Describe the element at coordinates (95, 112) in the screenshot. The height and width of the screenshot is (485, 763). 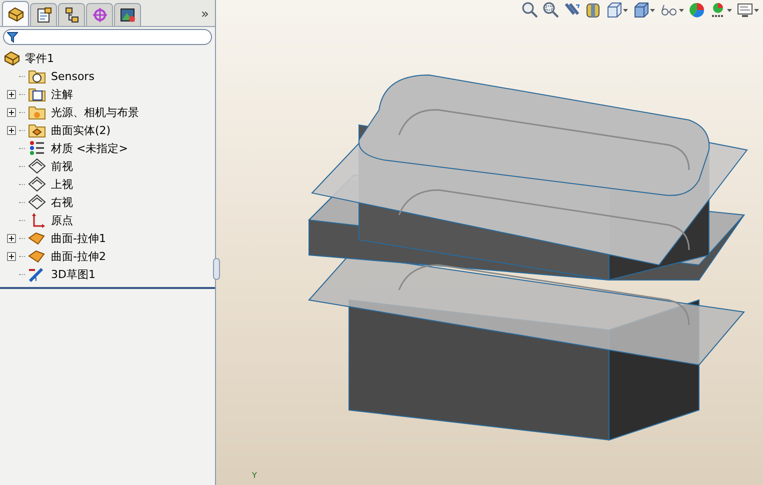
I see `tree-item: 光源、相机与布景` at that location.